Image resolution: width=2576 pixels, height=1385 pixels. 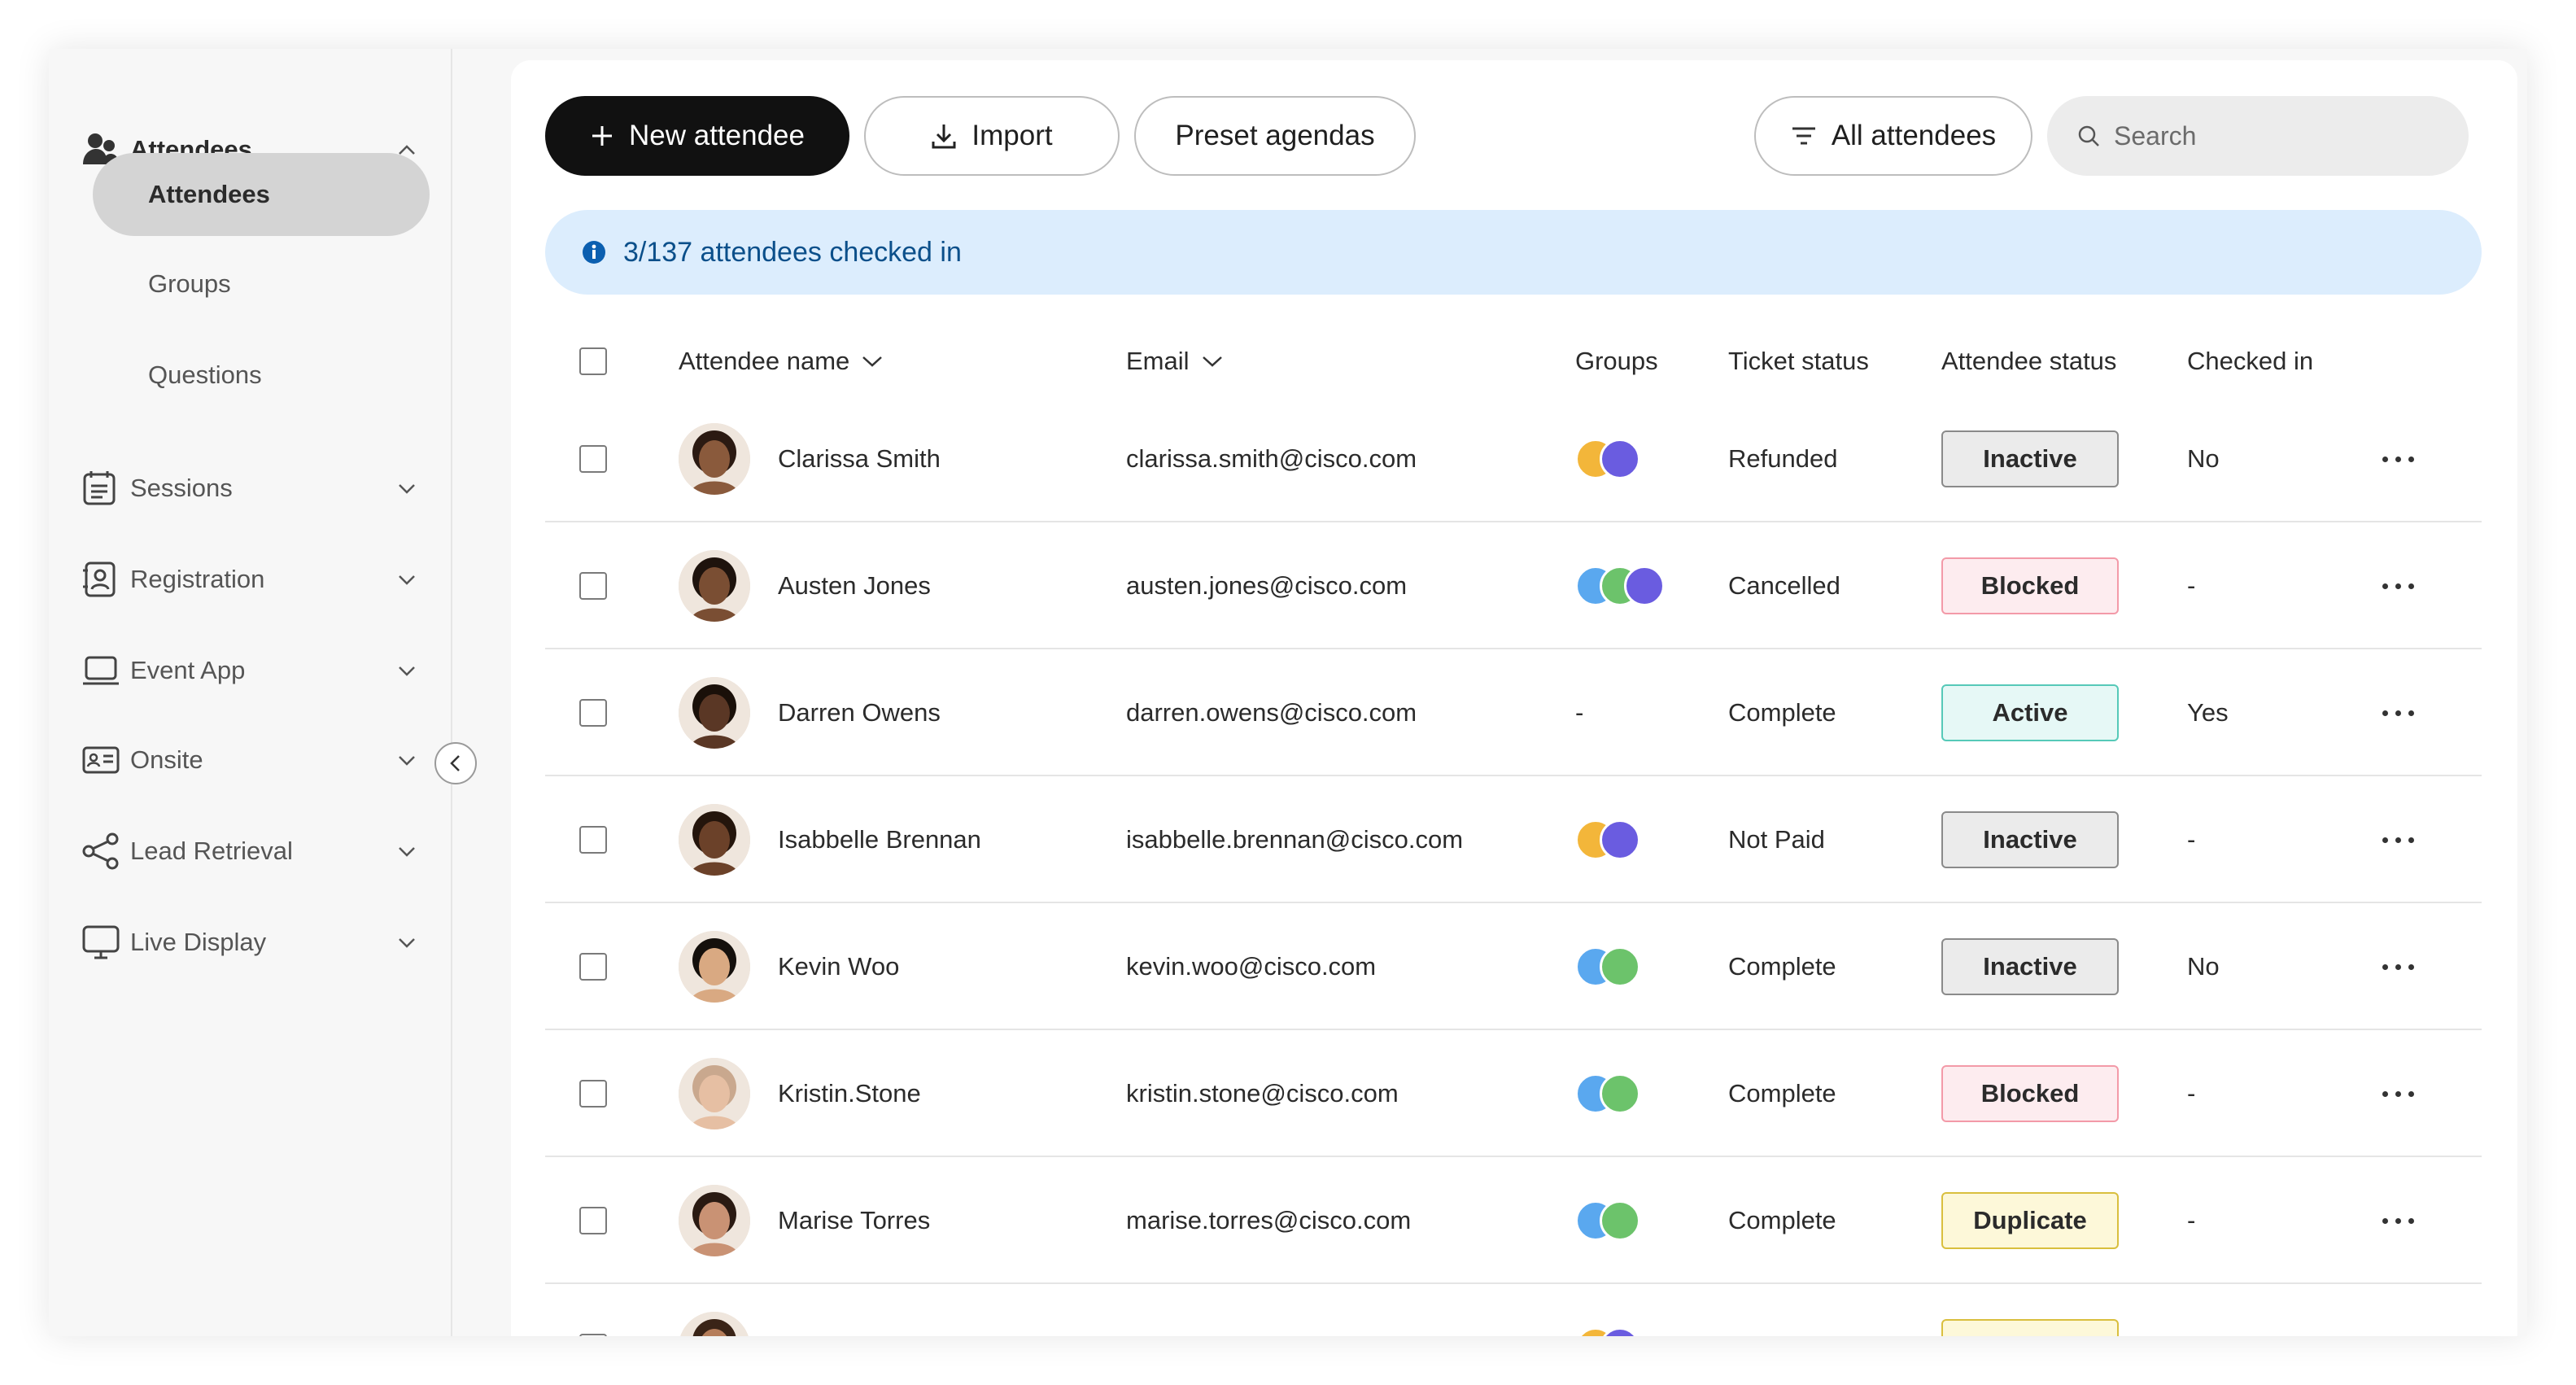 What do you see at coordinates (849, 1093) in the screenshot?
I see `attendee-name: Kristin.Stone` at bounding box center [849, 1093].